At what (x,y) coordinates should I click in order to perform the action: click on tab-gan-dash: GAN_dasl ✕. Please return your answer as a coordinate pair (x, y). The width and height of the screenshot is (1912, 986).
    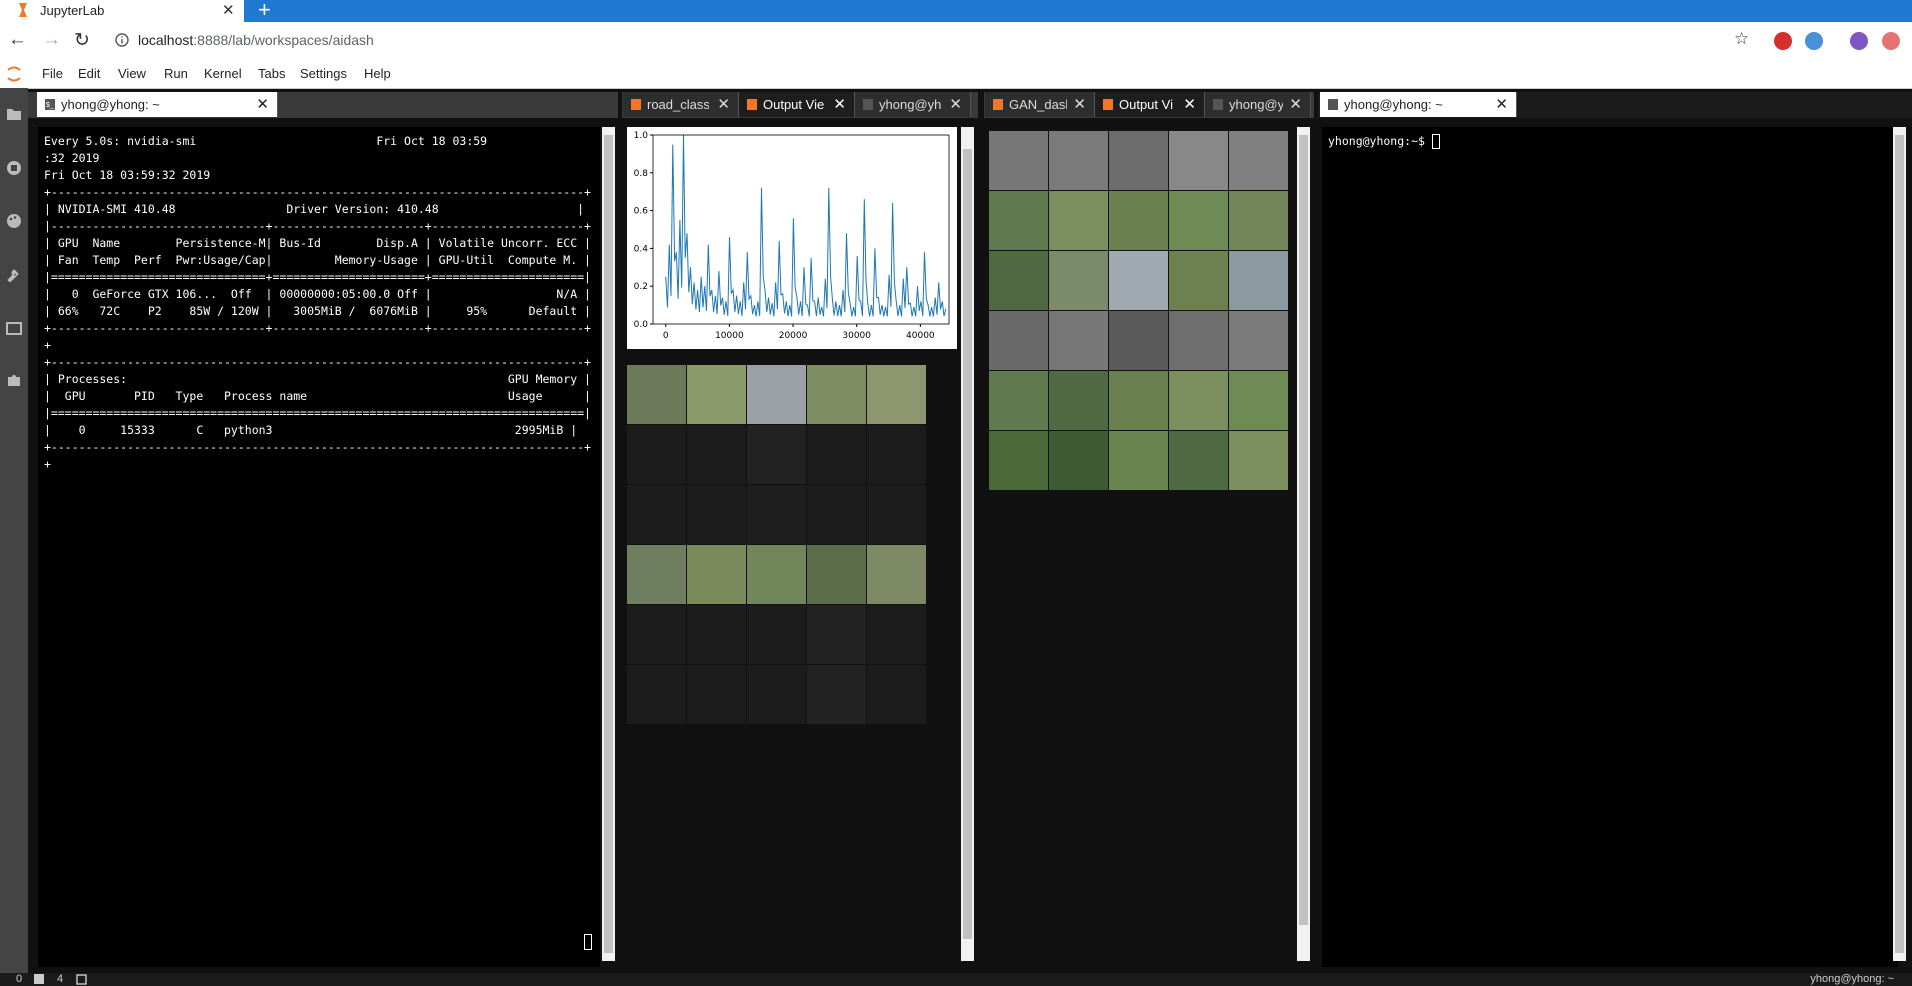
    Looking at the image, I should click on (1040, 104).